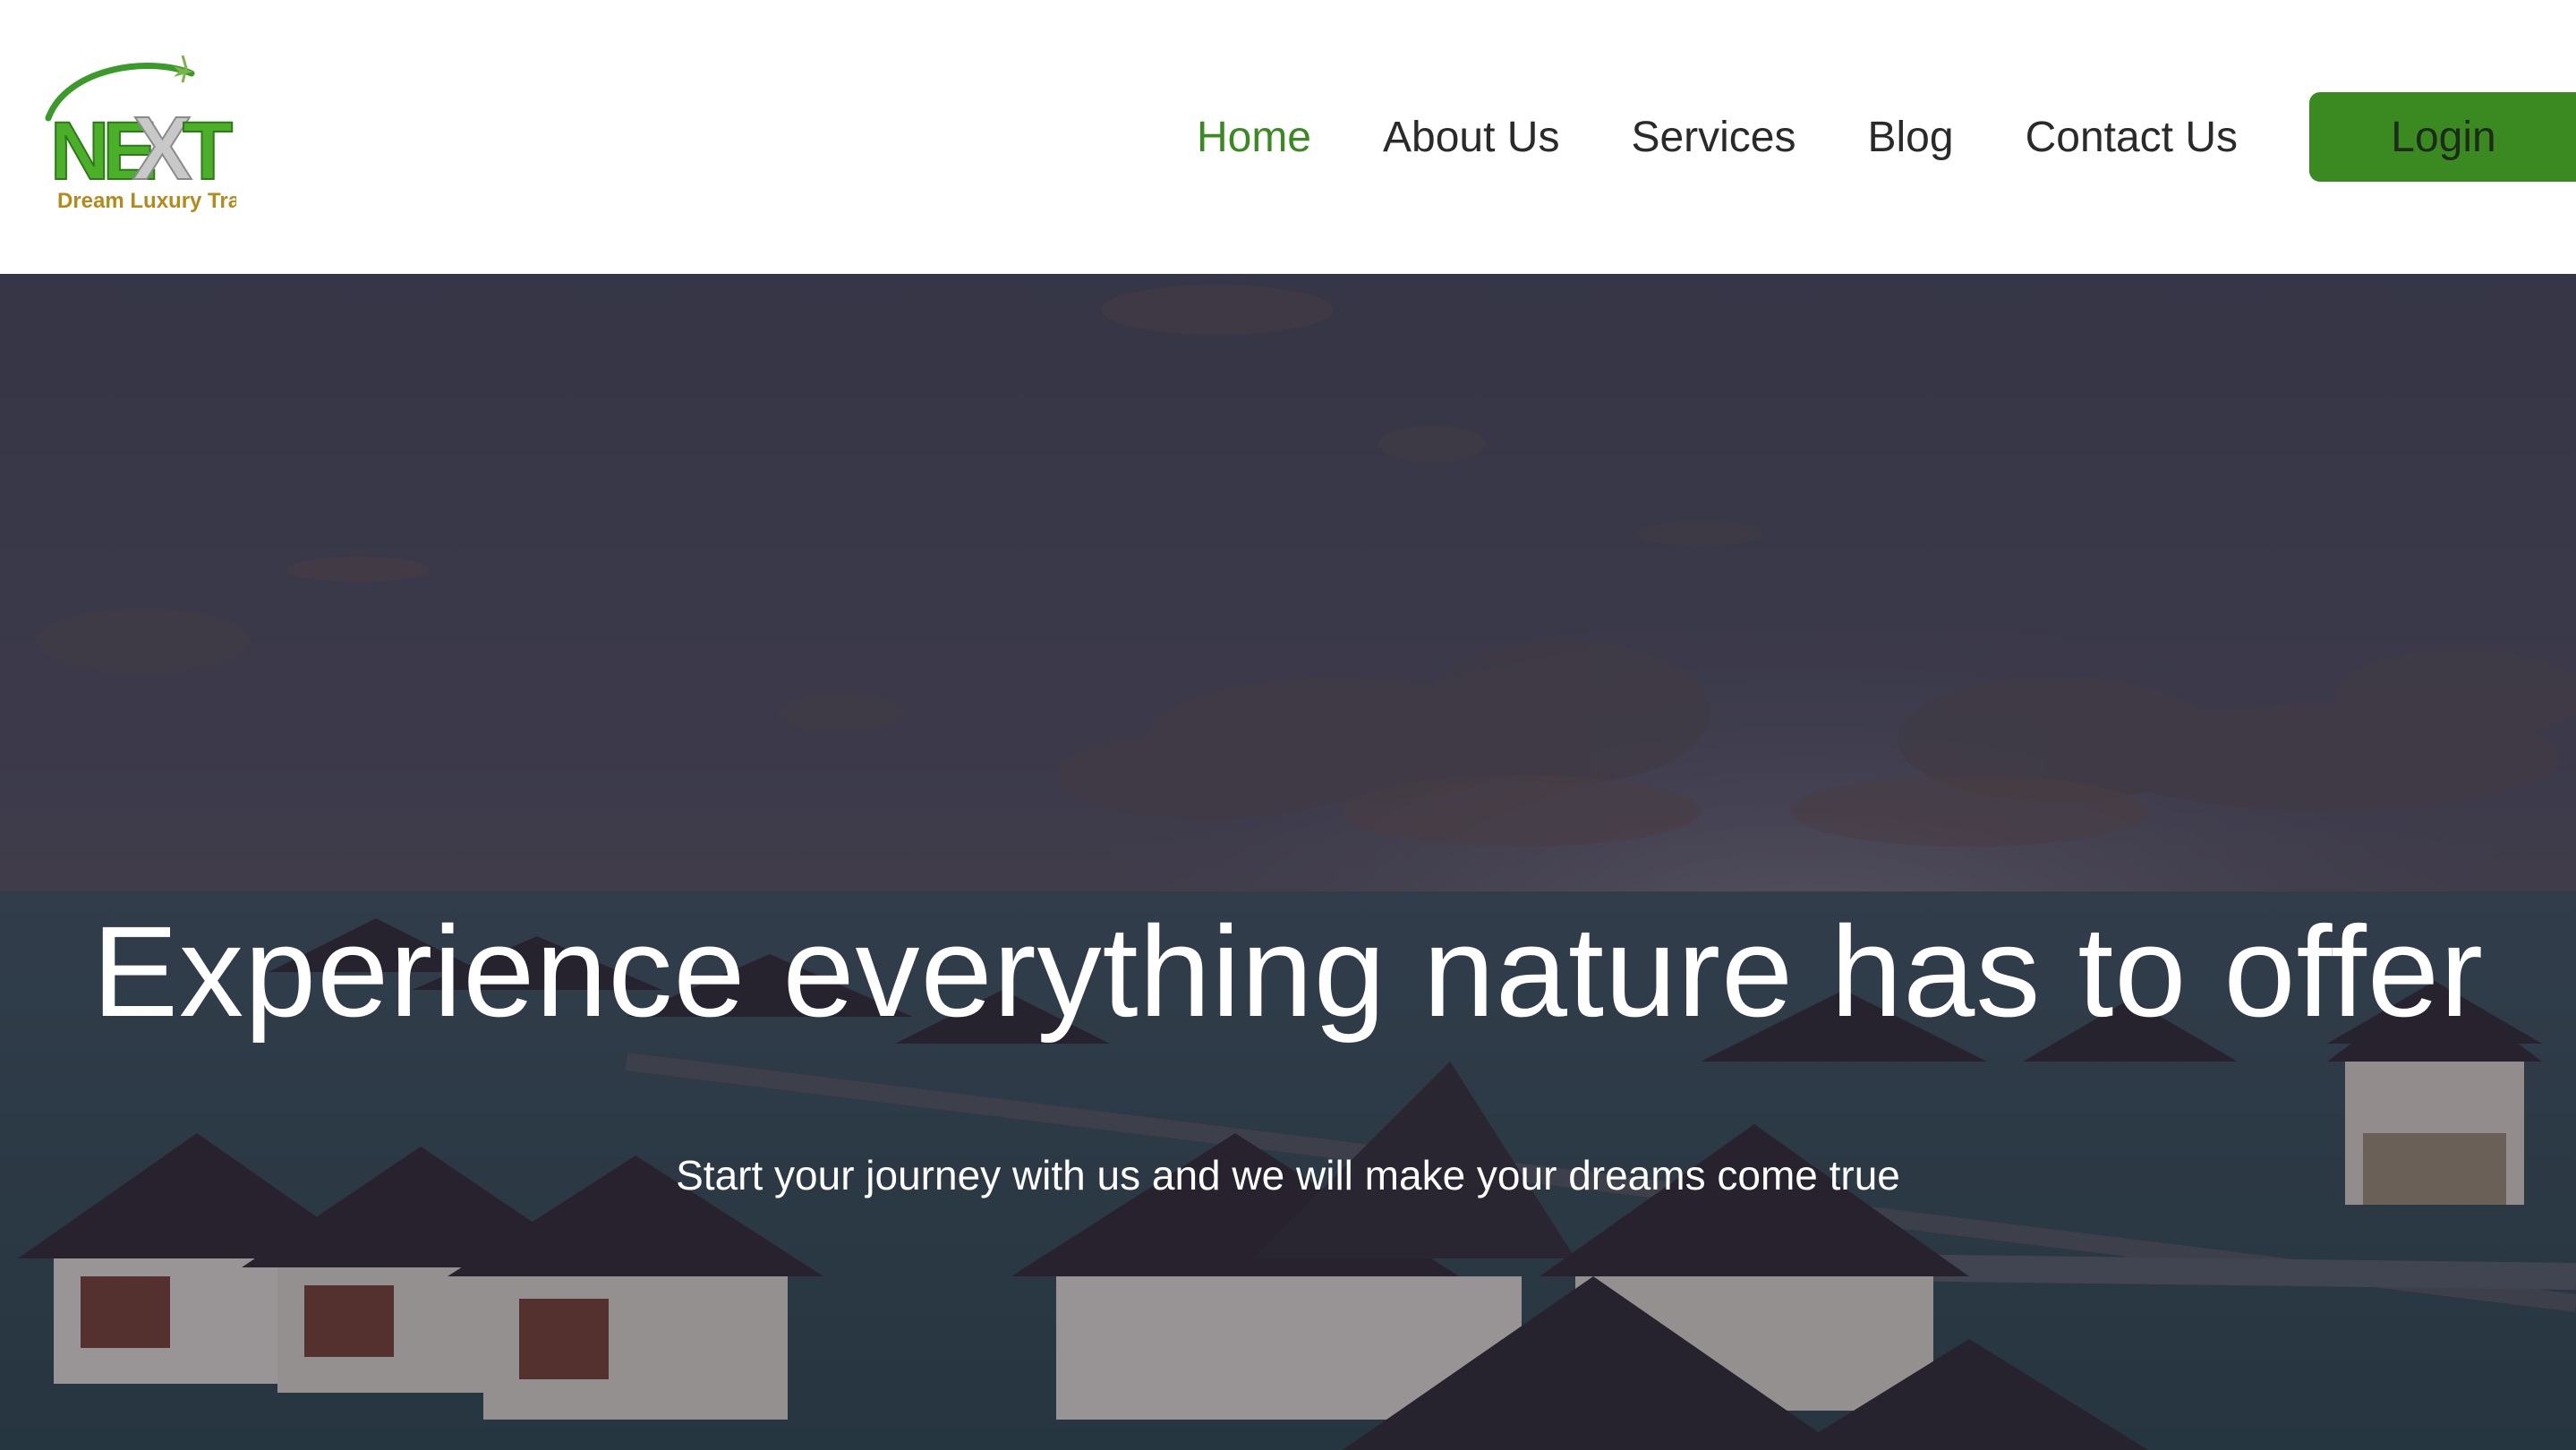  Describe the element at coordinates (1471, 137) in the screenshot. I see `nav-about-us: About Us` at that location.